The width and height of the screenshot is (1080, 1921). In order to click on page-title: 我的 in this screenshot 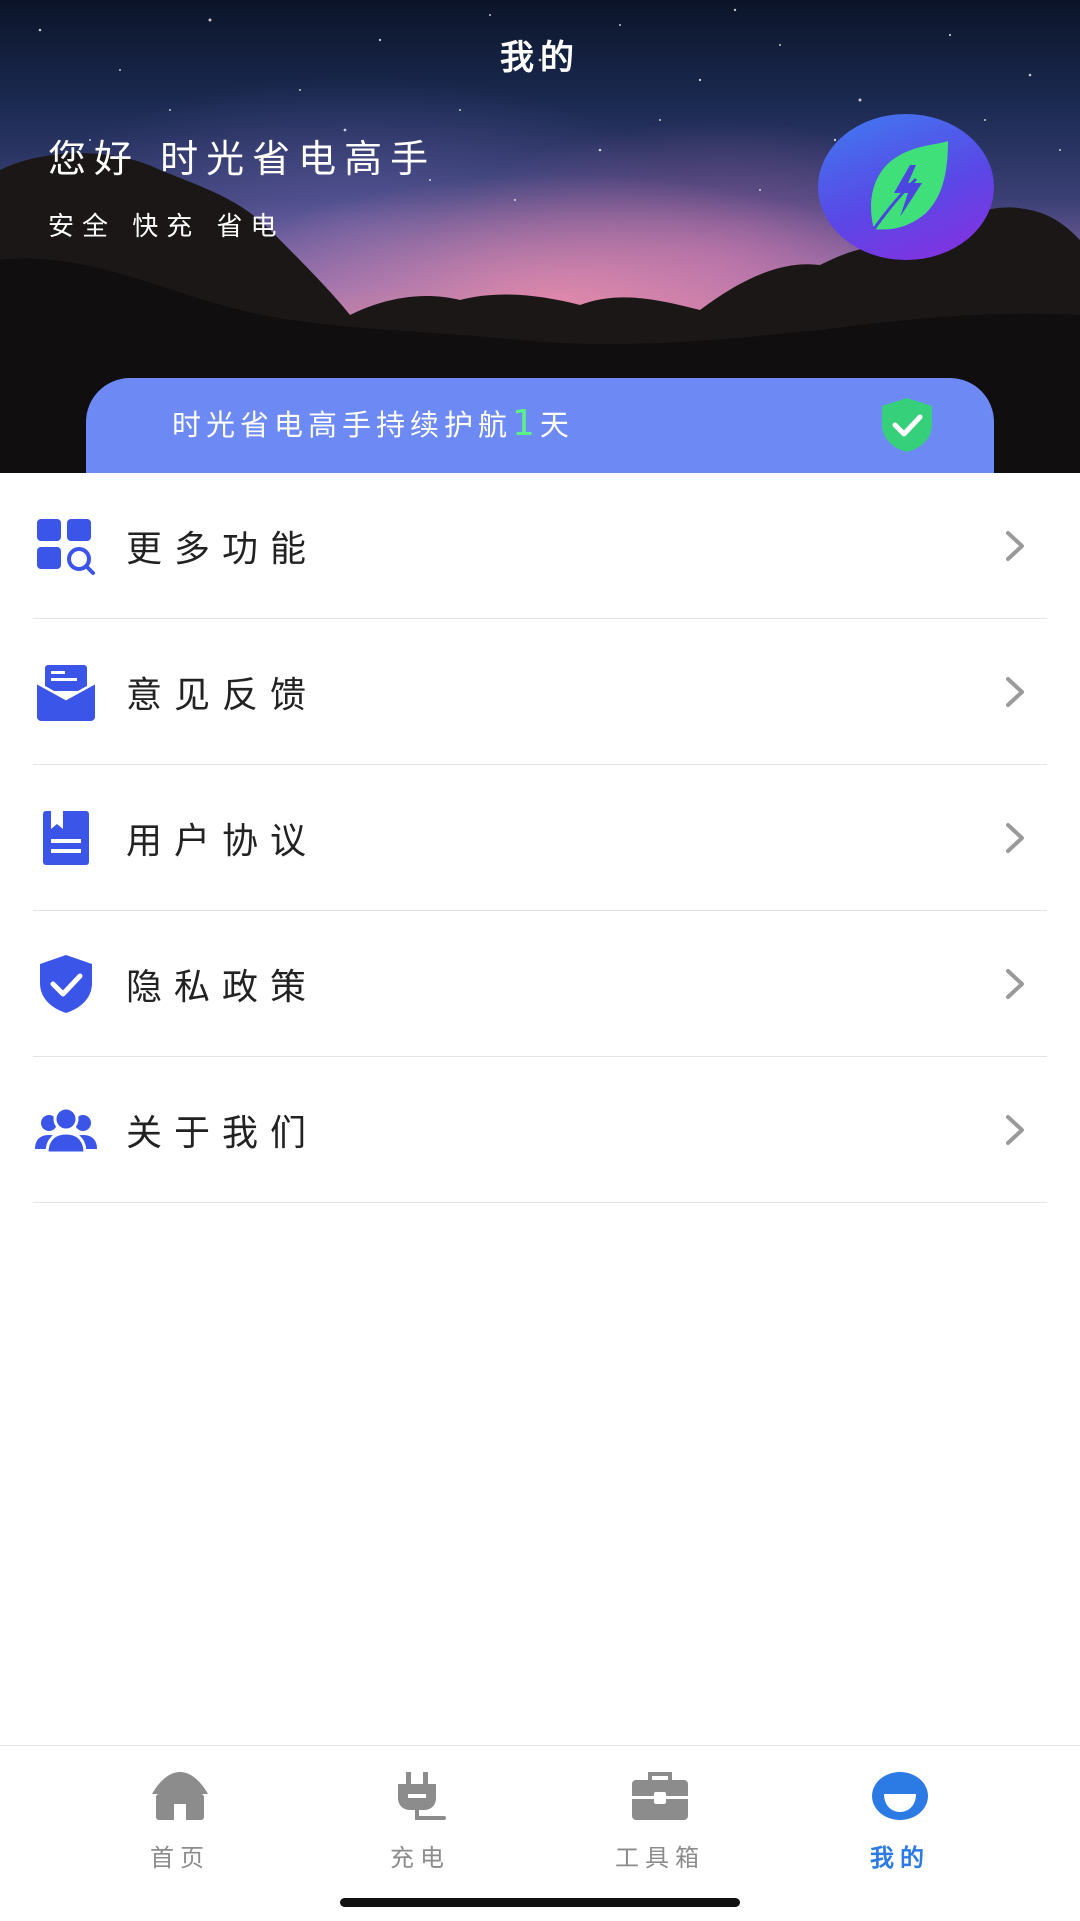, I will do `click(540, 58)`.